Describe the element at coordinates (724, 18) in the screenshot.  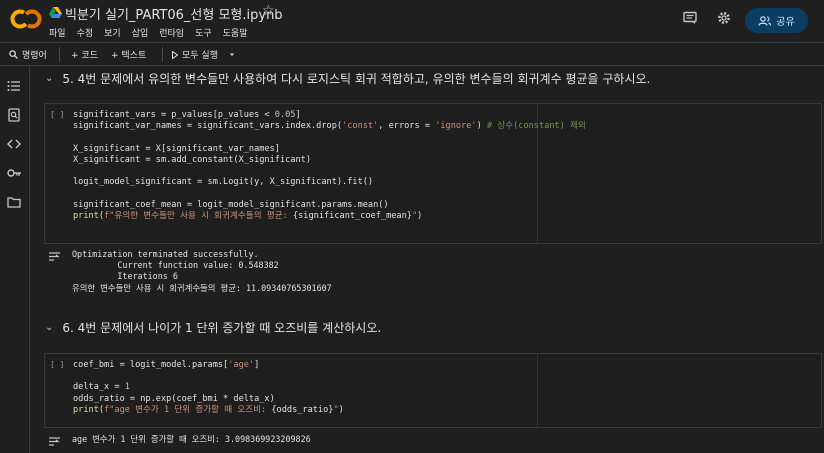
I see `gear-icon` at that location.